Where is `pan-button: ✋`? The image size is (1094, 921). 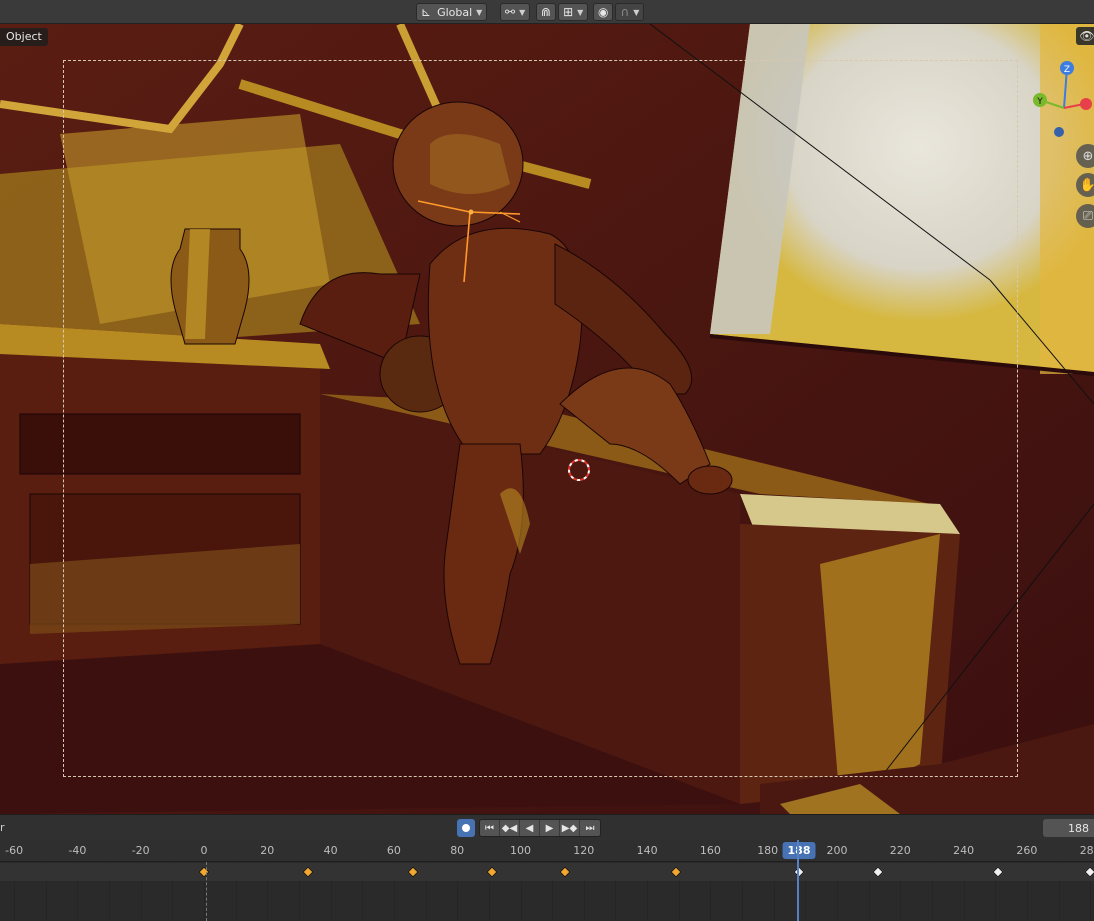
pan-button: ✋ is located at coordinates (1085, 185).